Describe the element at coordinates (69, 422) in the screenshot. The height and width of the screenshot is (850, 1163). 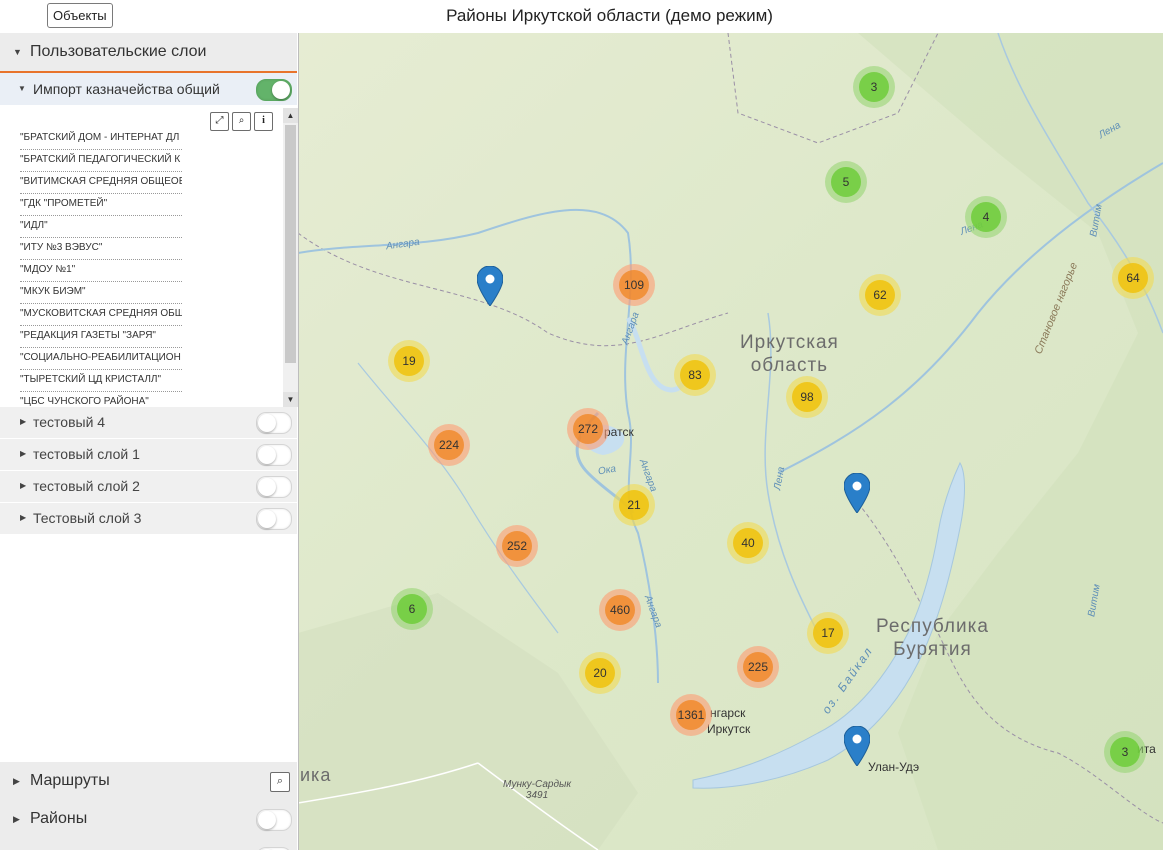
I see `layer-label: тестовый 4` at that location.